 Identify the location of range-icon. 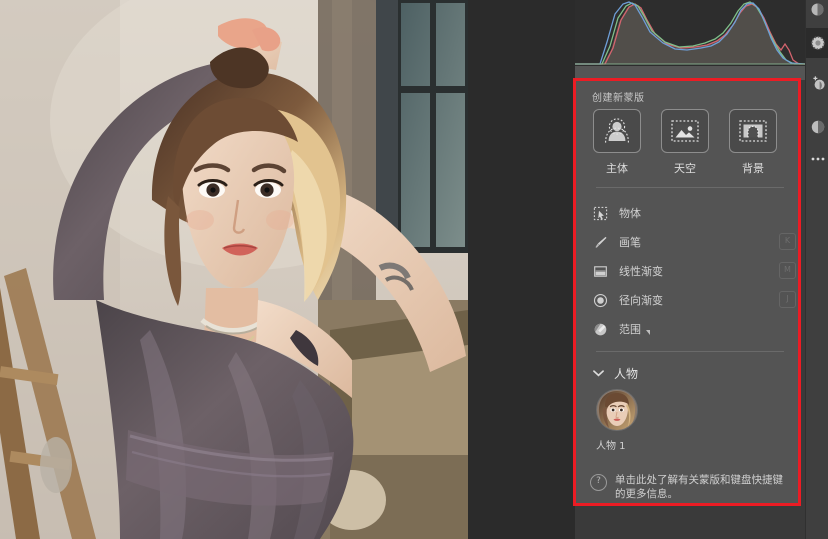
(600, 329).